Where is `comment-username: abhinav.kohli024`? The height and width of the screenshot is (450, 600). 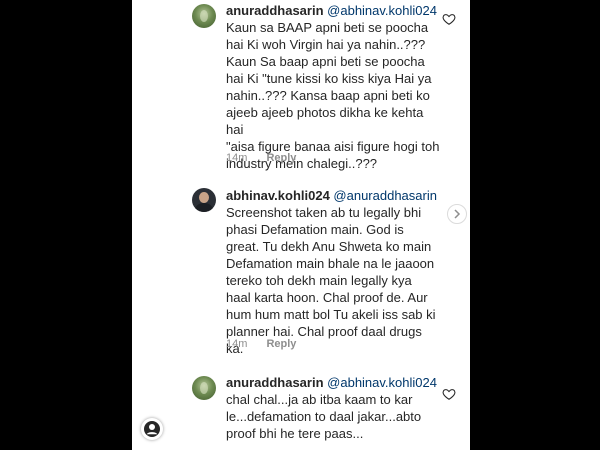
comment-username: abhinav.kohli024 is located at coordinates (278, 195).